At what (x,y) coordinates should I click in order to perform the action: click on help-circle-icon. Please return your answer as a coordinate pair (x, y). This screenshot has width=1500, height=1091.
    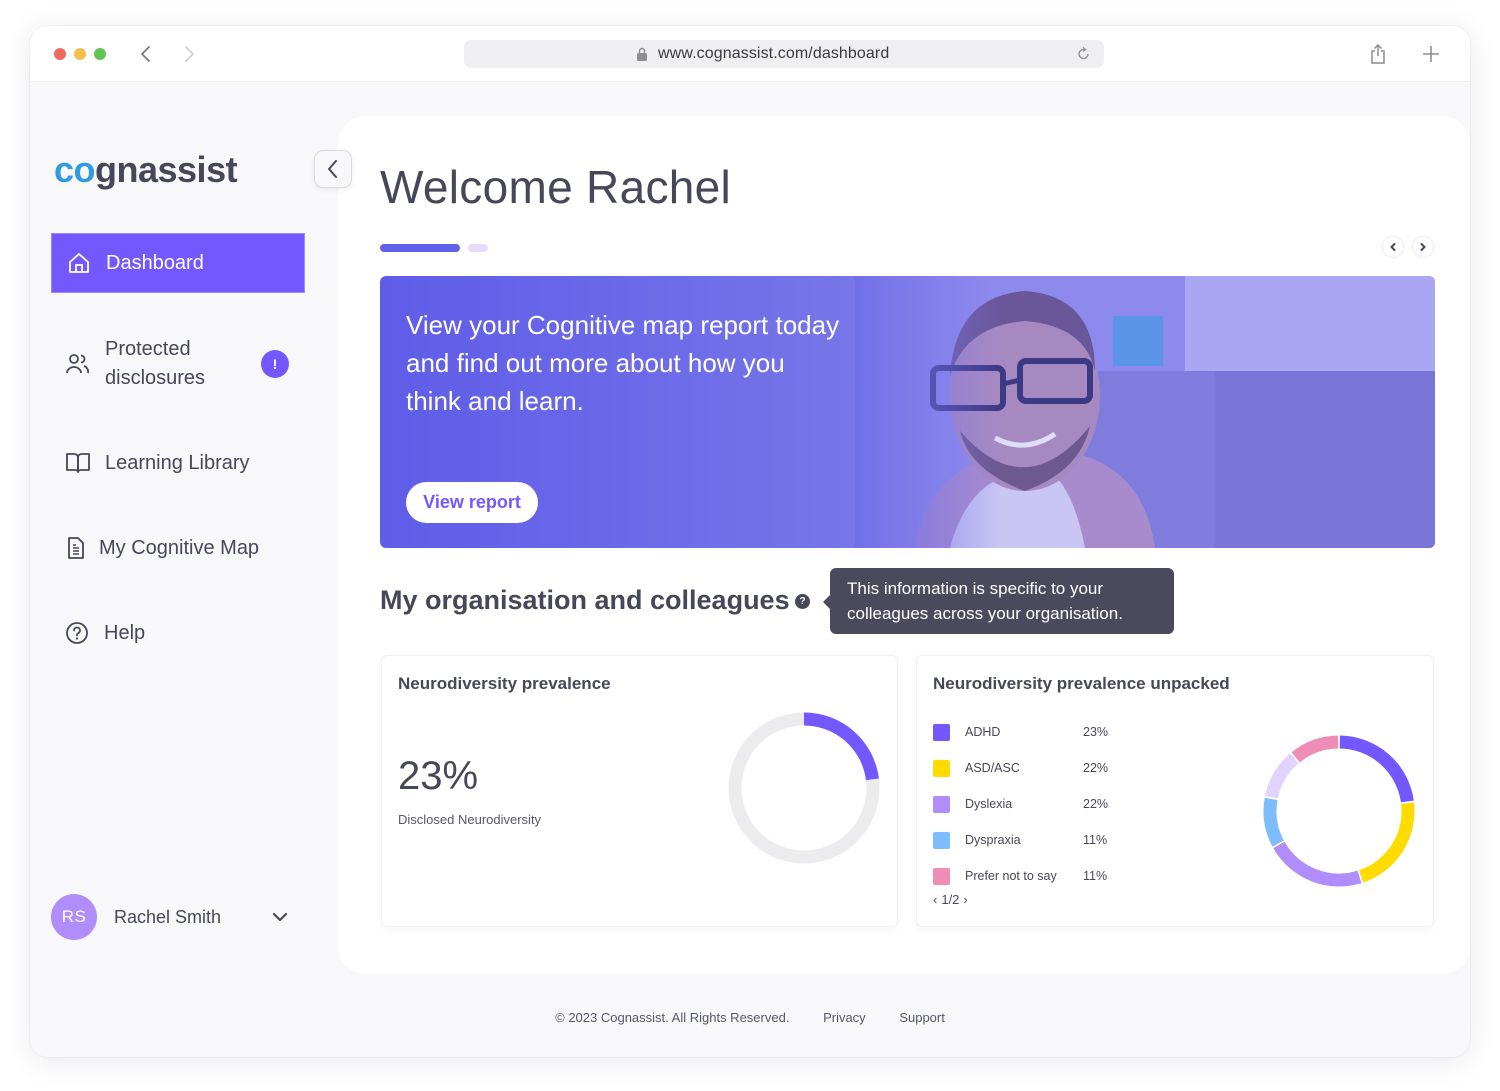
    Looking at the image, I should click on (77, 633).